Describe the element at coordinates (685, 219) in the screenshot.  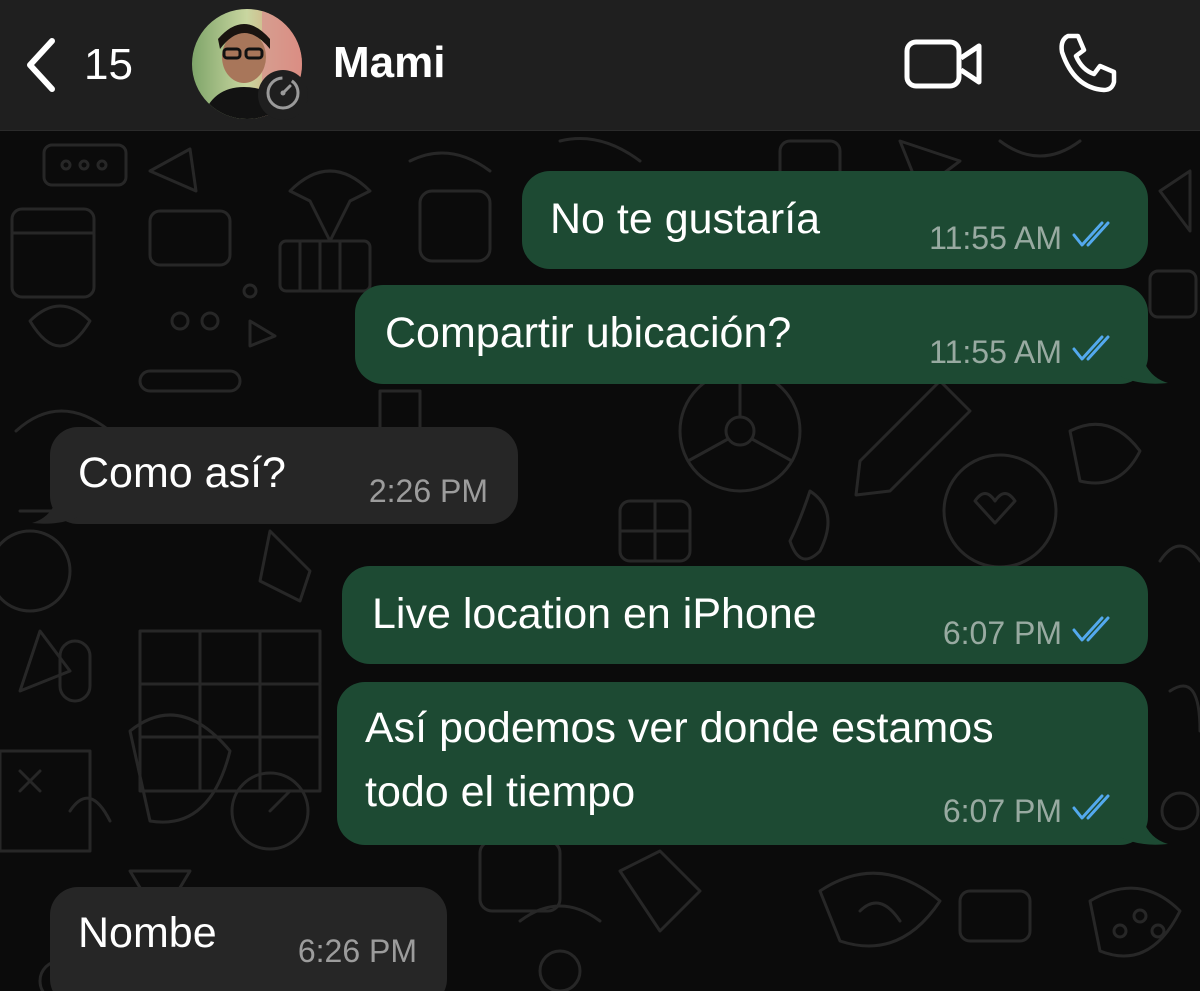
I see `message-text: No te gustaría` at that location.